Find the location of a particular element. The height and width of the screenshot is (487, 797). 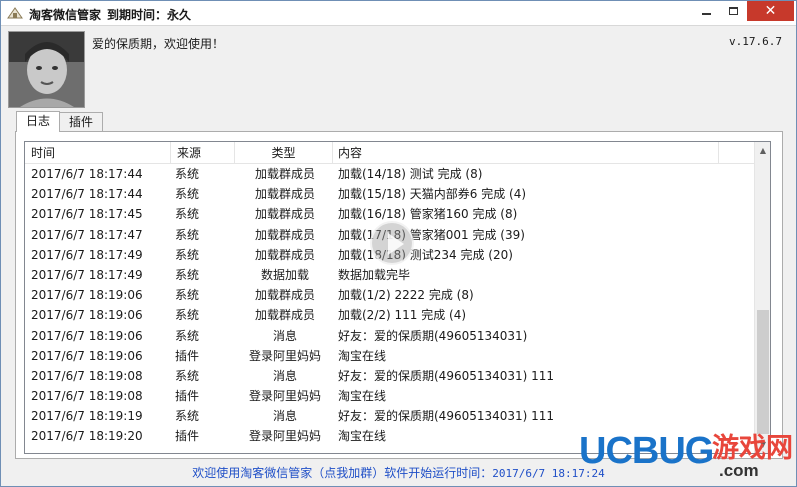

column-header-content: 内容 is located at coordinates (526, 153).